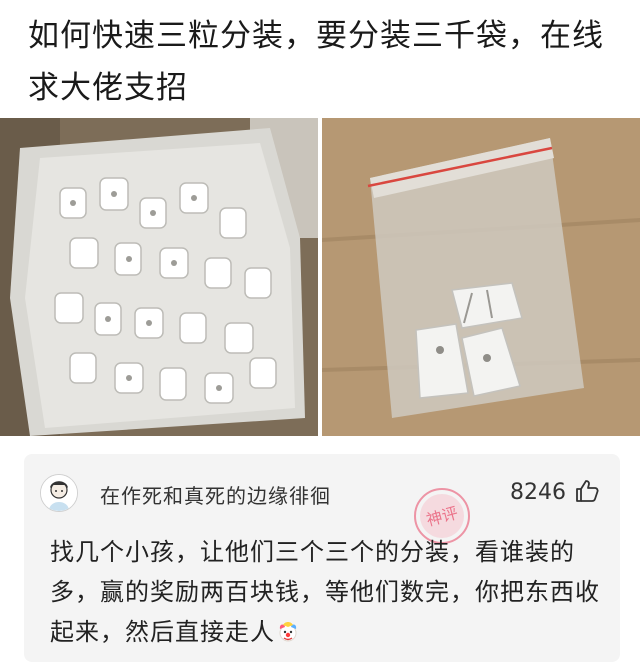  I want to click on like-count: 8246, so click(538, 492).